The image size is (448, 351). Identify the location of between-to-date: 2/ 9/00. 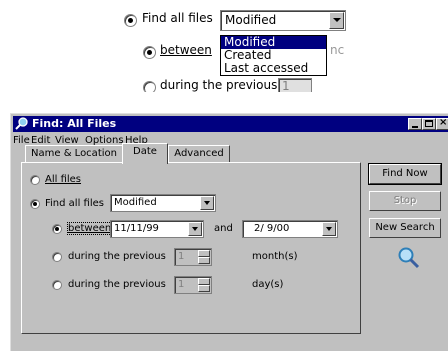
(290, 229).